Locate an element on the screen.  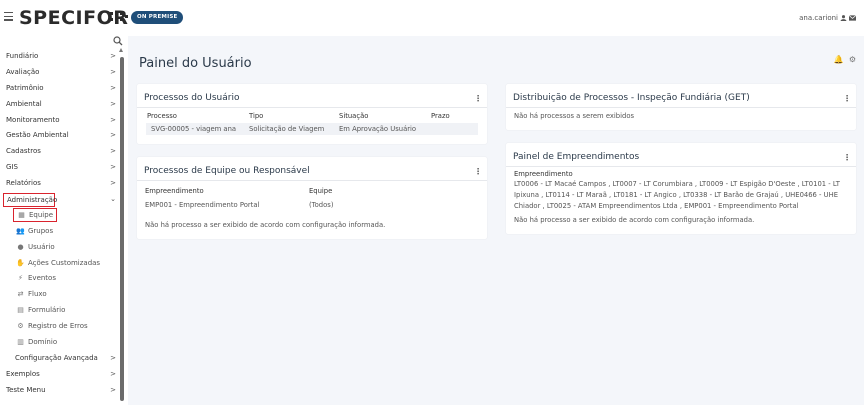
cell-empreendimento: EMP001 - Empreendimento Portal is located at coordinates (202, 205).